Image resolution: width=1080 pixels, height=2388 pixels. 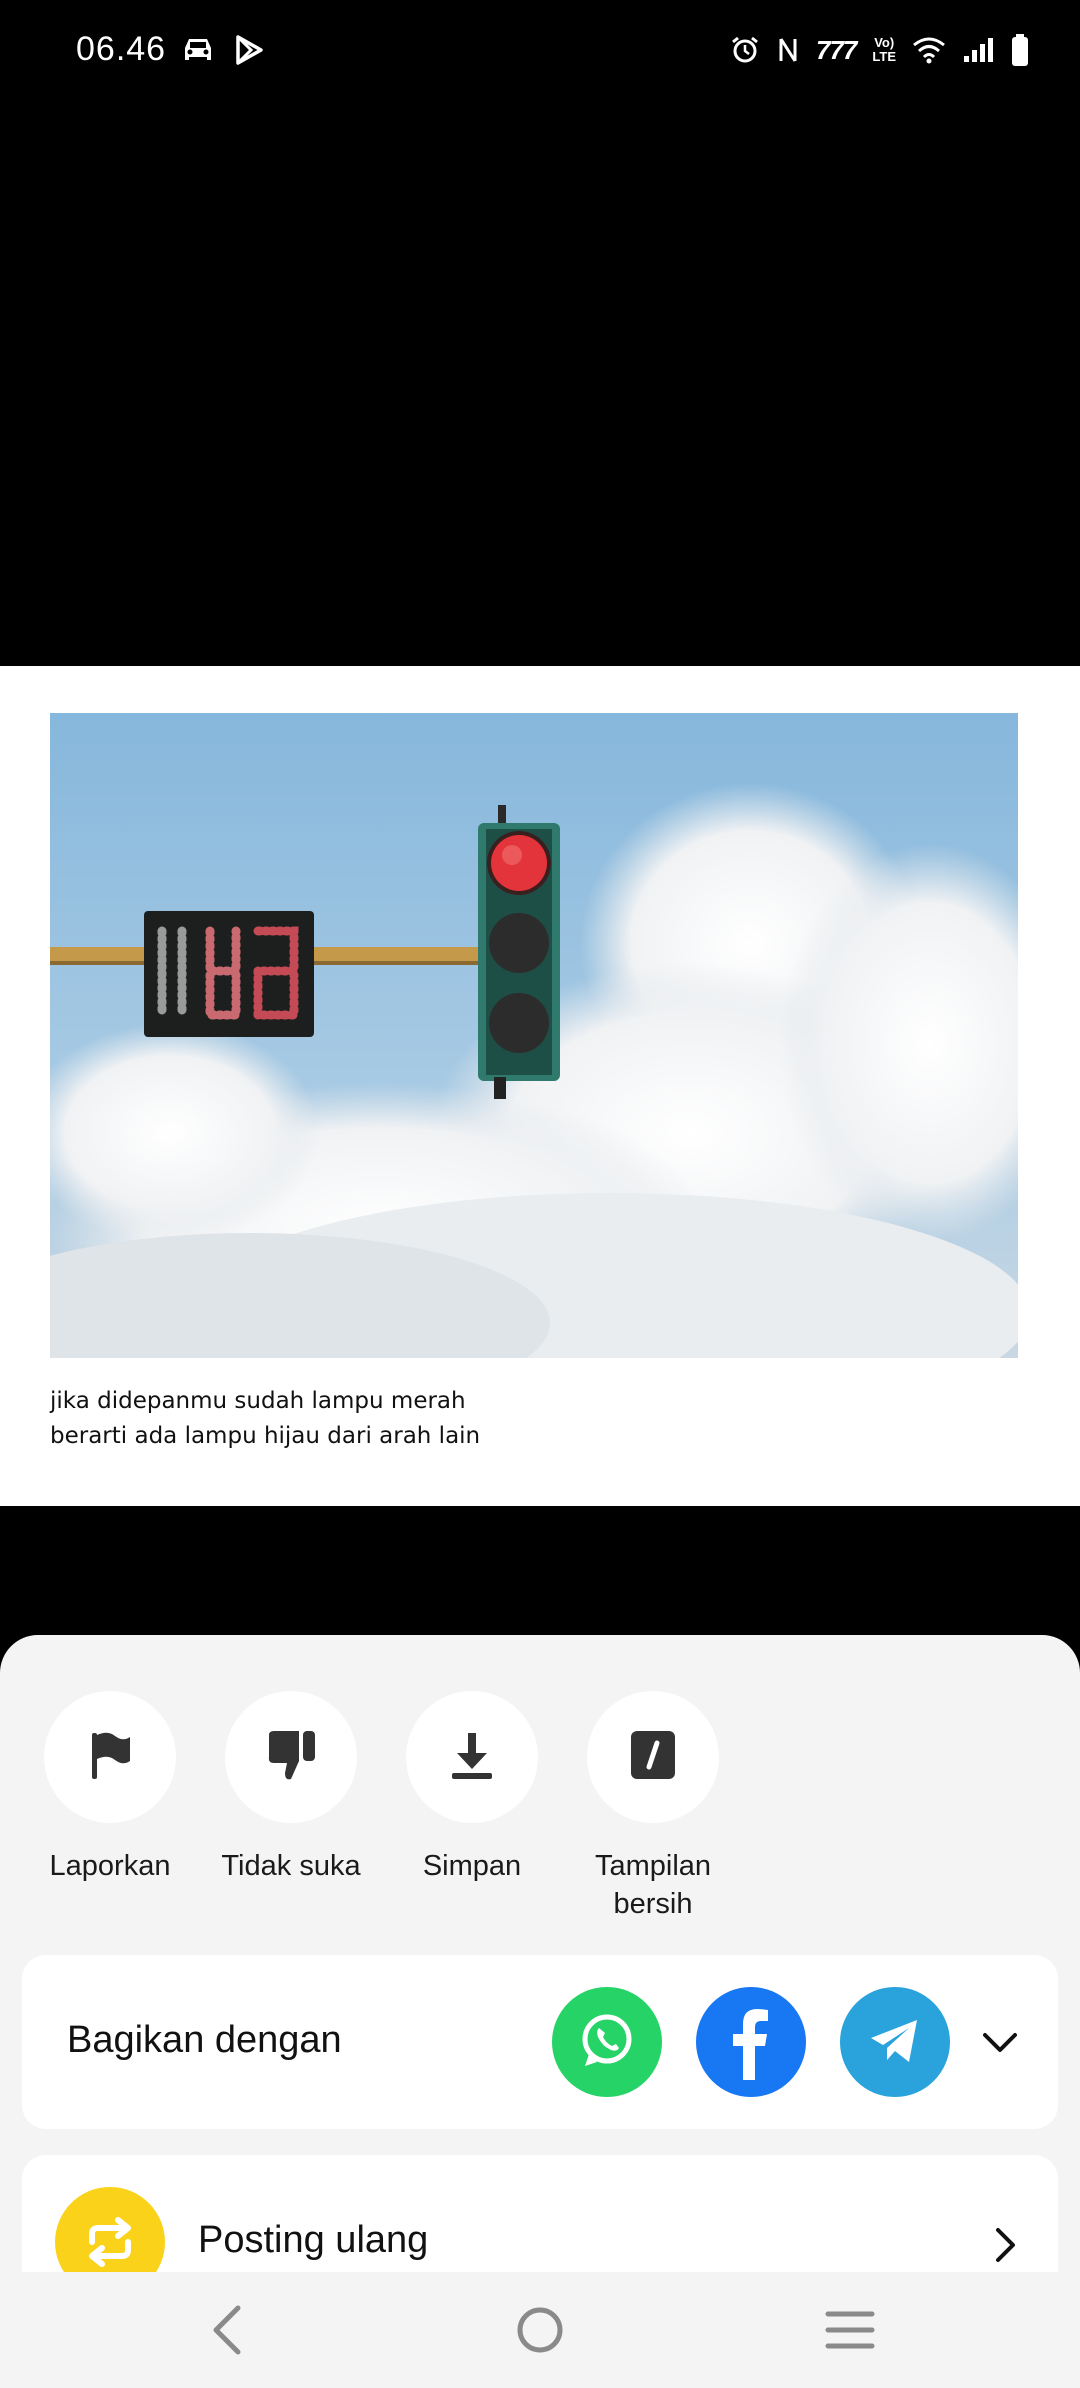 What do you see at coordinates (110, 1866) in the screenshot?
I see `report-label: Laporkan` at bounding box center [110, 1866].